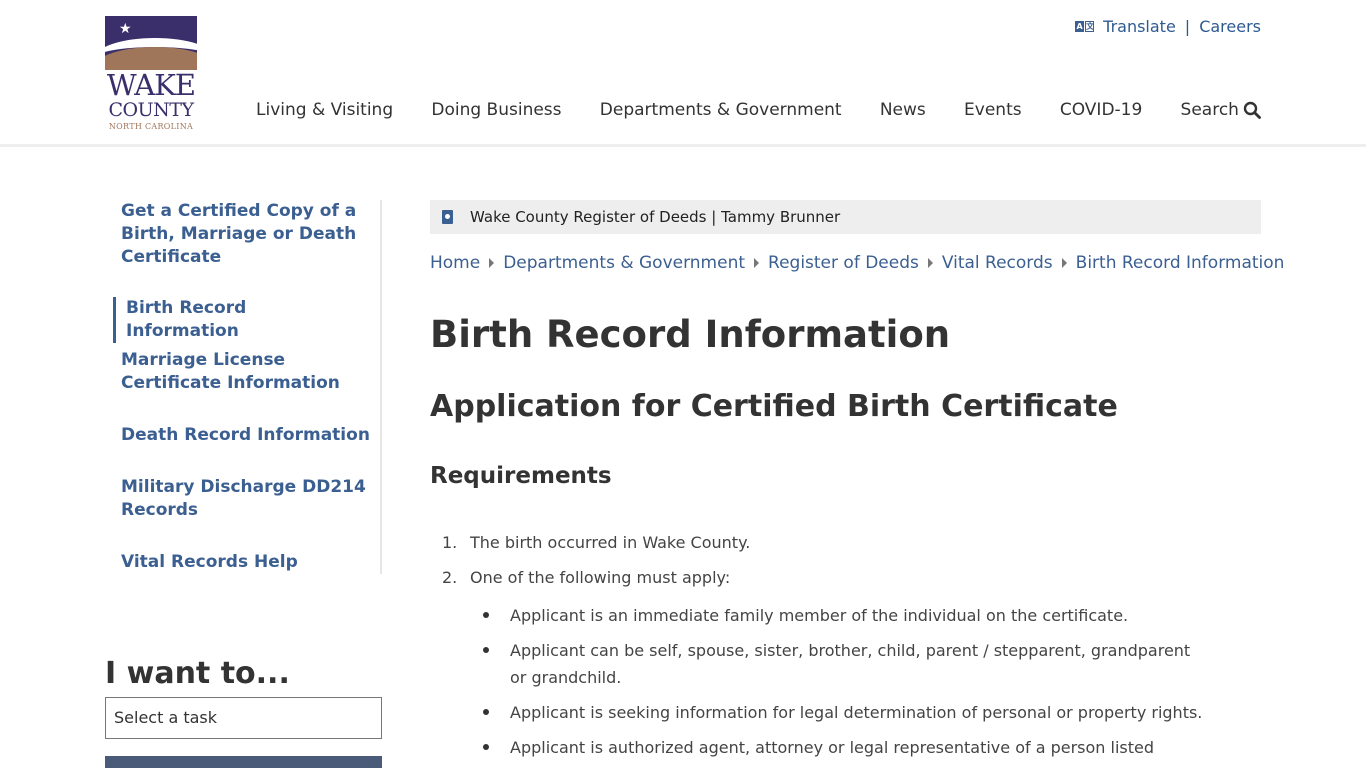 This screenshot has width=1366, height=768. I want to click on breadcrumb-home: Home, so click(455, 263).